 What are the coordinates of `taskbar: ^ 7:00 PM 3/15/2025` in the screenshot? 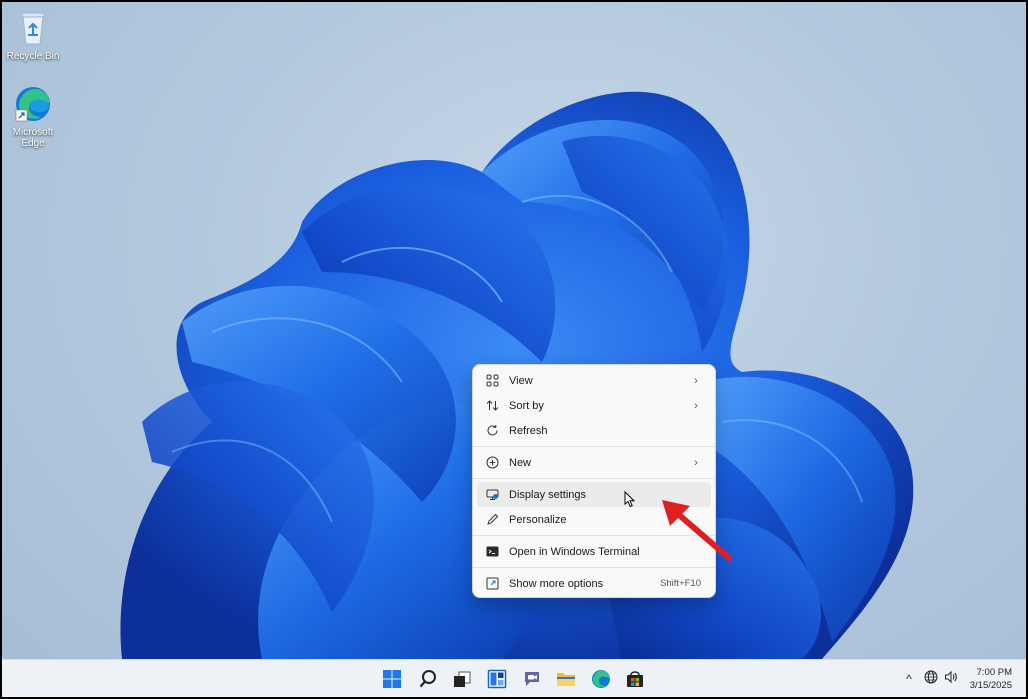 It's located at (514, 678).